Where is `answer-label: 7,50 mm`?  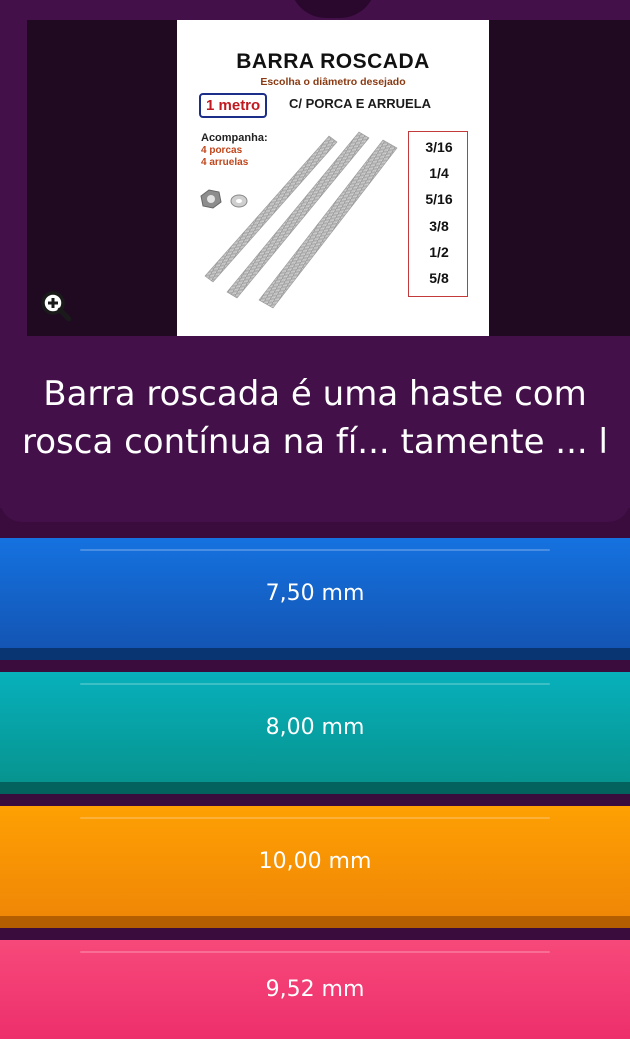
answer-label: 7,50 mm is located at coordinates (315, 593).